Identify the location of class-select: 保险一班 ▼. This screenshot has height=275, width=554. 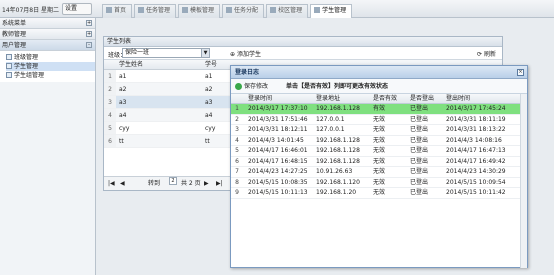
(166, 53).